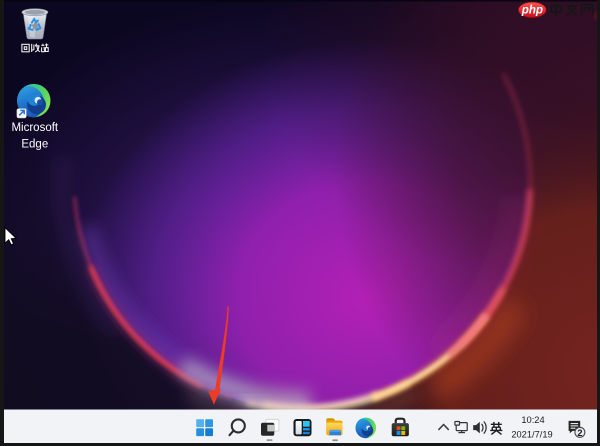 The width and height of the screenshot is (600, 446). I want to click on svg-text: Edge, so click(34, 145).